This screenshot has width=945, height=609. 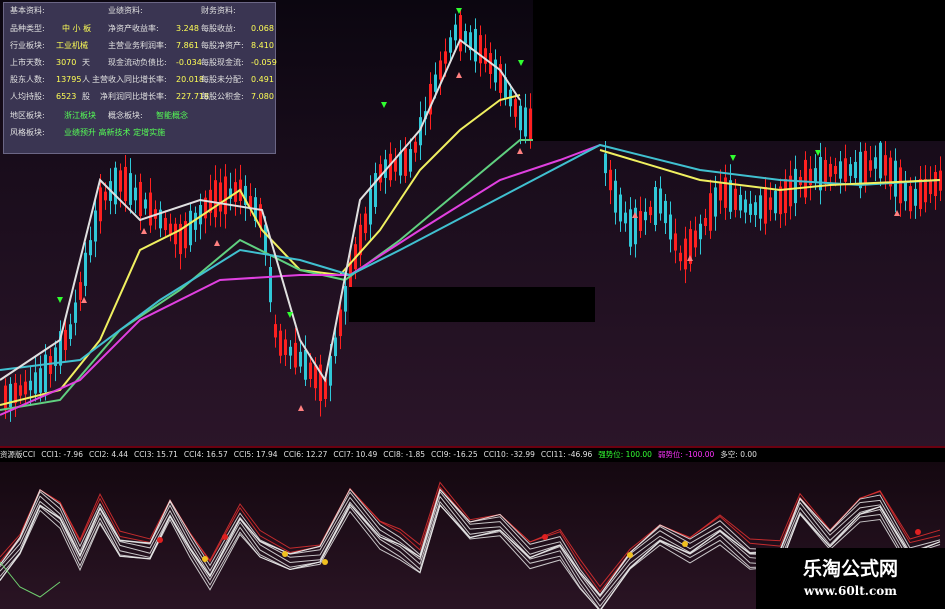 I want to click on info-label: 概念板块:, so click(x=125, y=115).